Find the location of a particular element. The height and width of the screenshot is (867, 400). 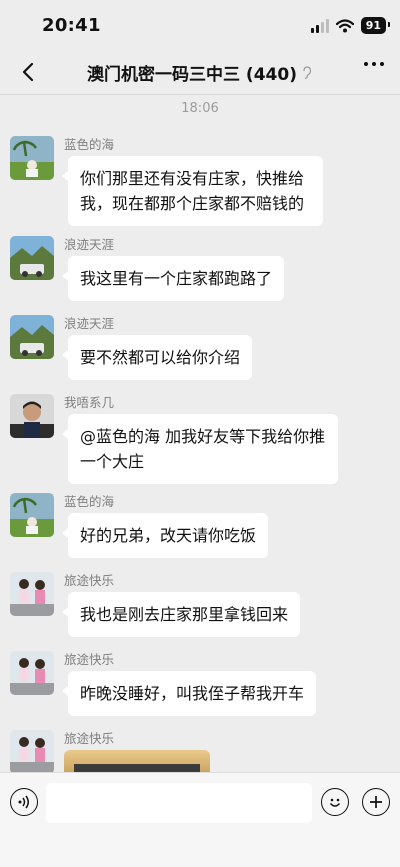

plus-icon is located at coordinates (376, 802).